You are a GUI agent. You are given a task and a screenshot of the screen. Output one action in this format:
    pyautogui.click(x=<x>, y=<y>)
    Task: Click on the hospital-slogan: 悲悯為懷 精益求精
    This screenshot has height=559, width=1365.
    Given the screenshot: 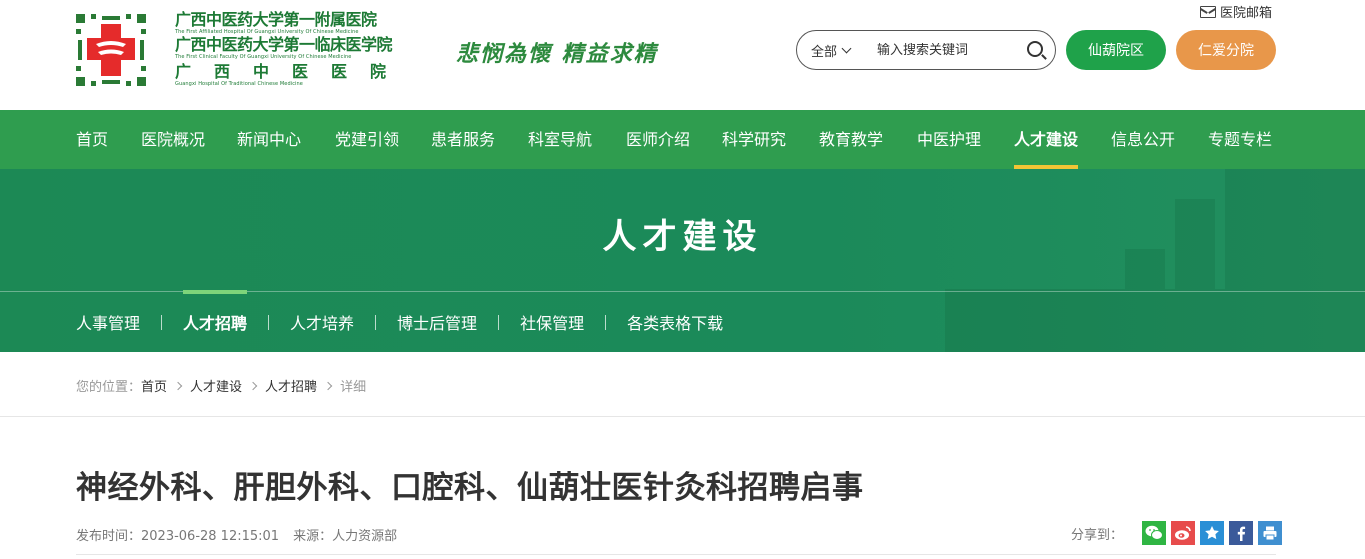 What is the action you would take?
    pyautogui.click(x=557, y=54)
    